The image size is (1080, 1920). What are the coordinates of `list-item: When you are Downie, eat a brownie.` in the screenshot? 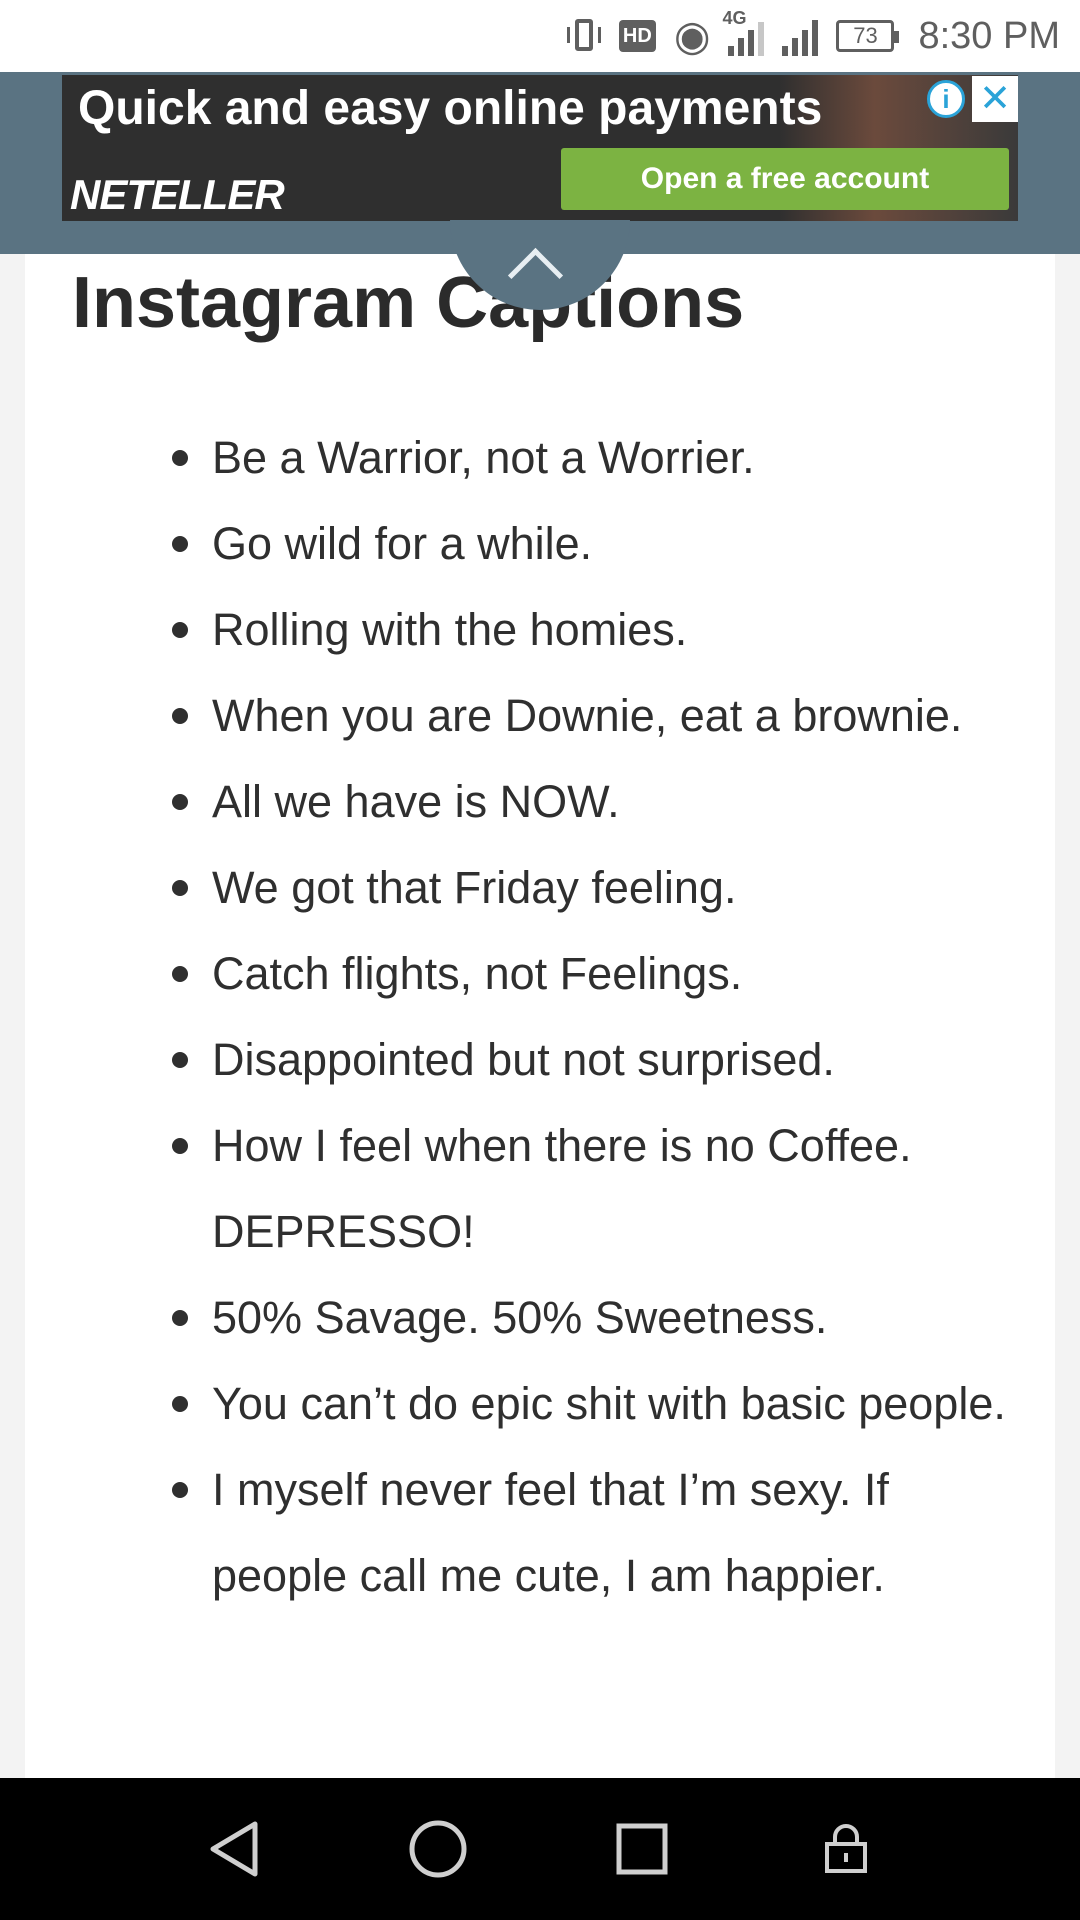 It's located at (530, 716).